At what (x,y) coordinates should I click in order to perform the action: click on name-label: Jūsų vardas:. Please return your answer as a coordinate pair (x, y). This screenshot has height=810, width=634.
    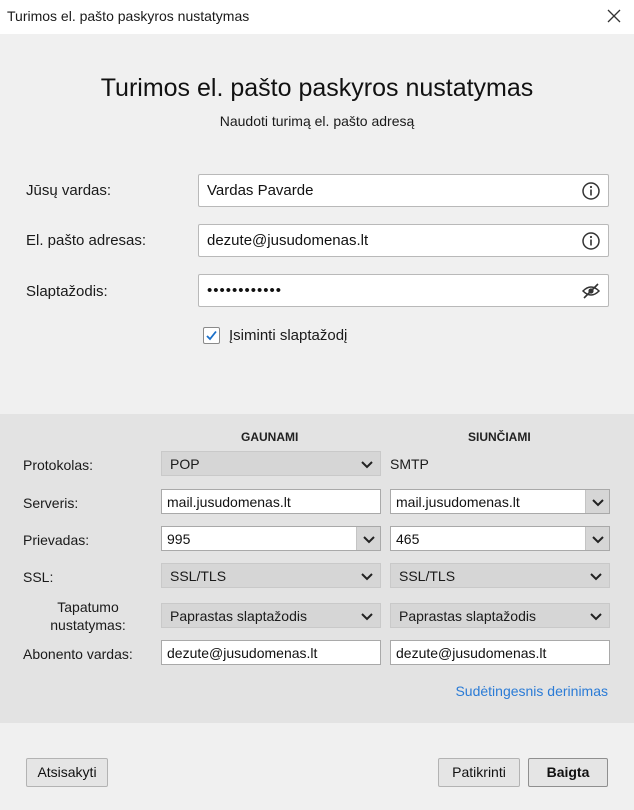
    Looking at the image, I should click on (69, 190).